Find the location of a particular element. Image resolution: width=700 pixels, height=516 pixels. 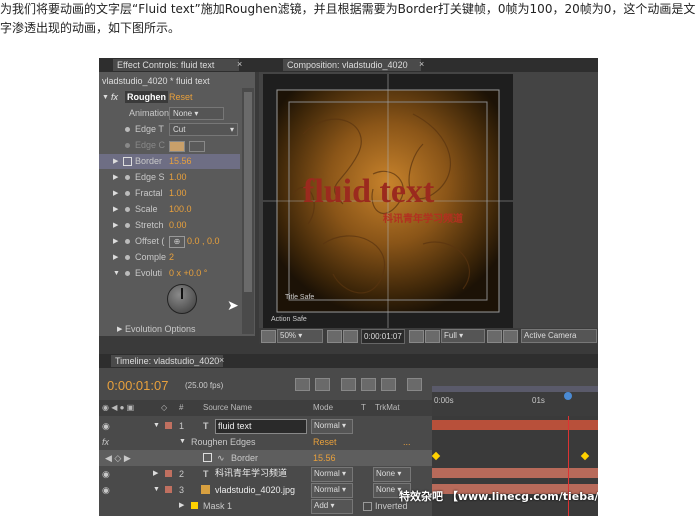

property-value: 2 is located at coordinates (171, 257).